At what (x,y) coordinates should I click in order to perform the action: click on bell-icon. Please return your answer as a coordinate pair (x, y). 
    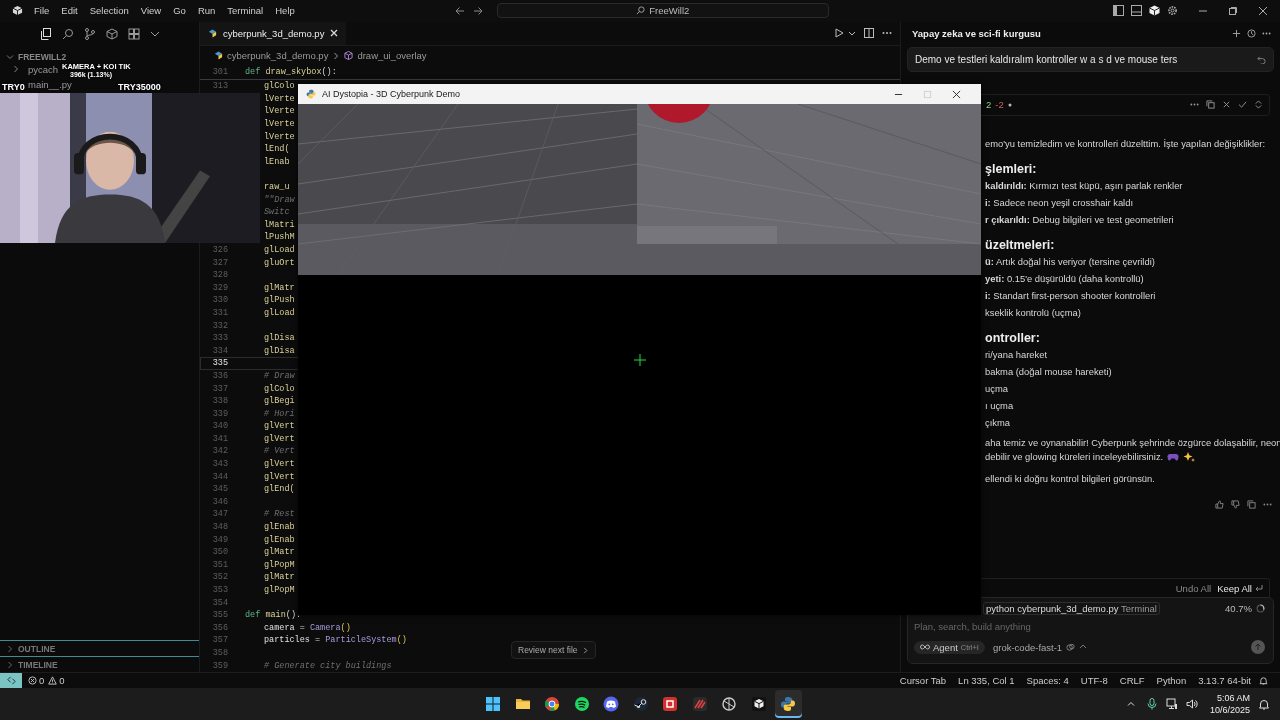
    Looking at the image, I should click on (1263, 681).